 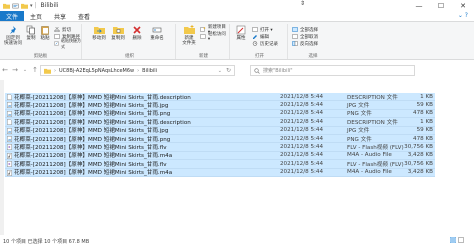 I want to click on folder-icon, so click(x=6, y=6).